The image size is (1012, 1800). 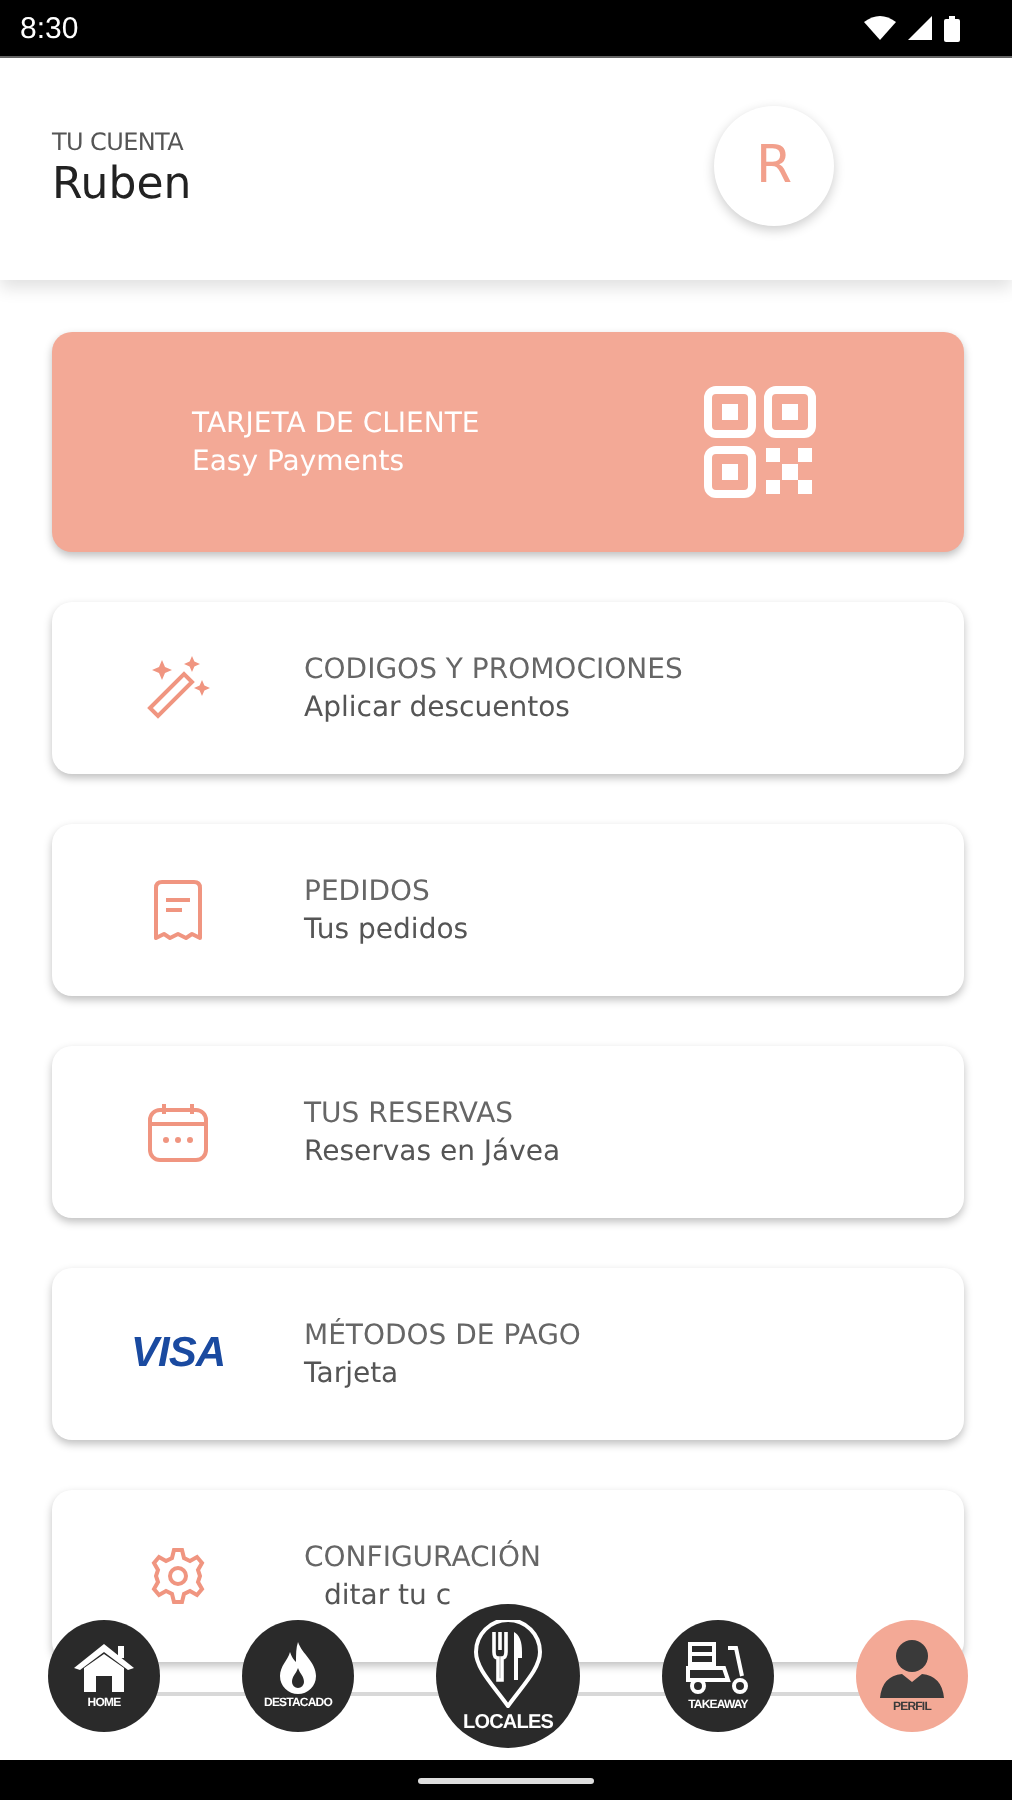 I want to click on menu-subtitle: Tus pedidos, so click(x=386, y=929).